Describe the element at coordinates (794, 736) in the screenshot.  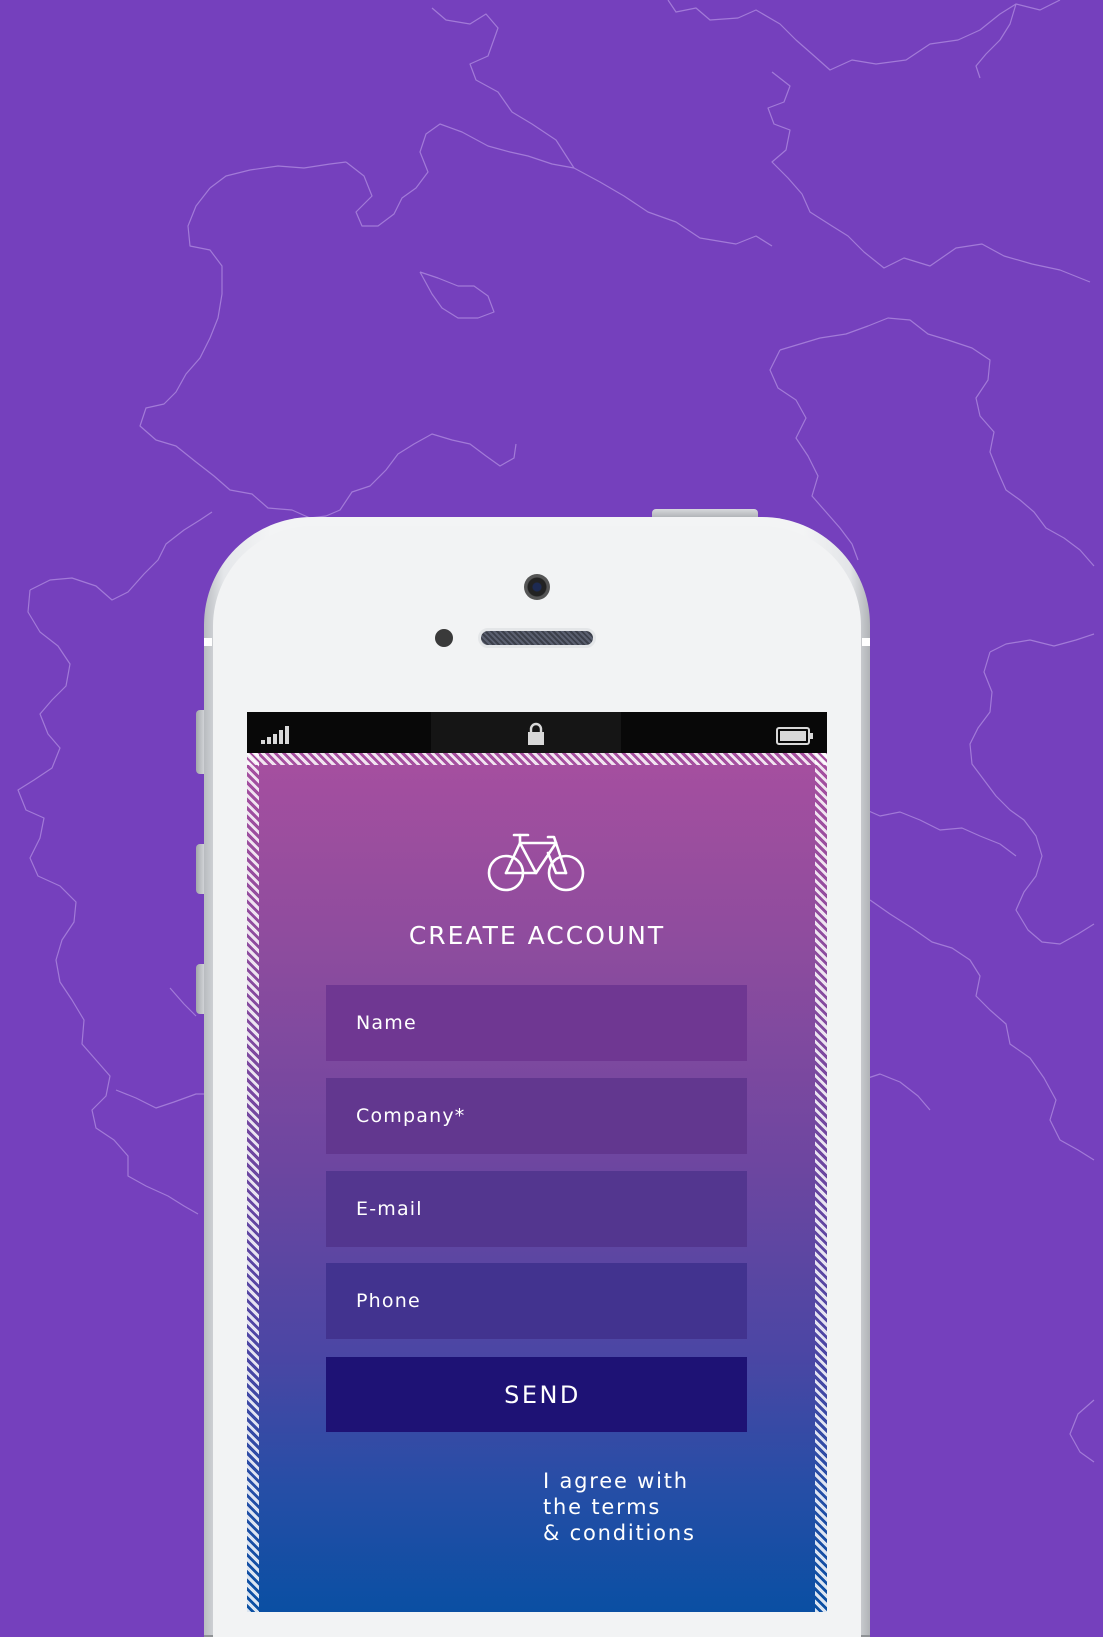
I see `battery-icon` at that location.